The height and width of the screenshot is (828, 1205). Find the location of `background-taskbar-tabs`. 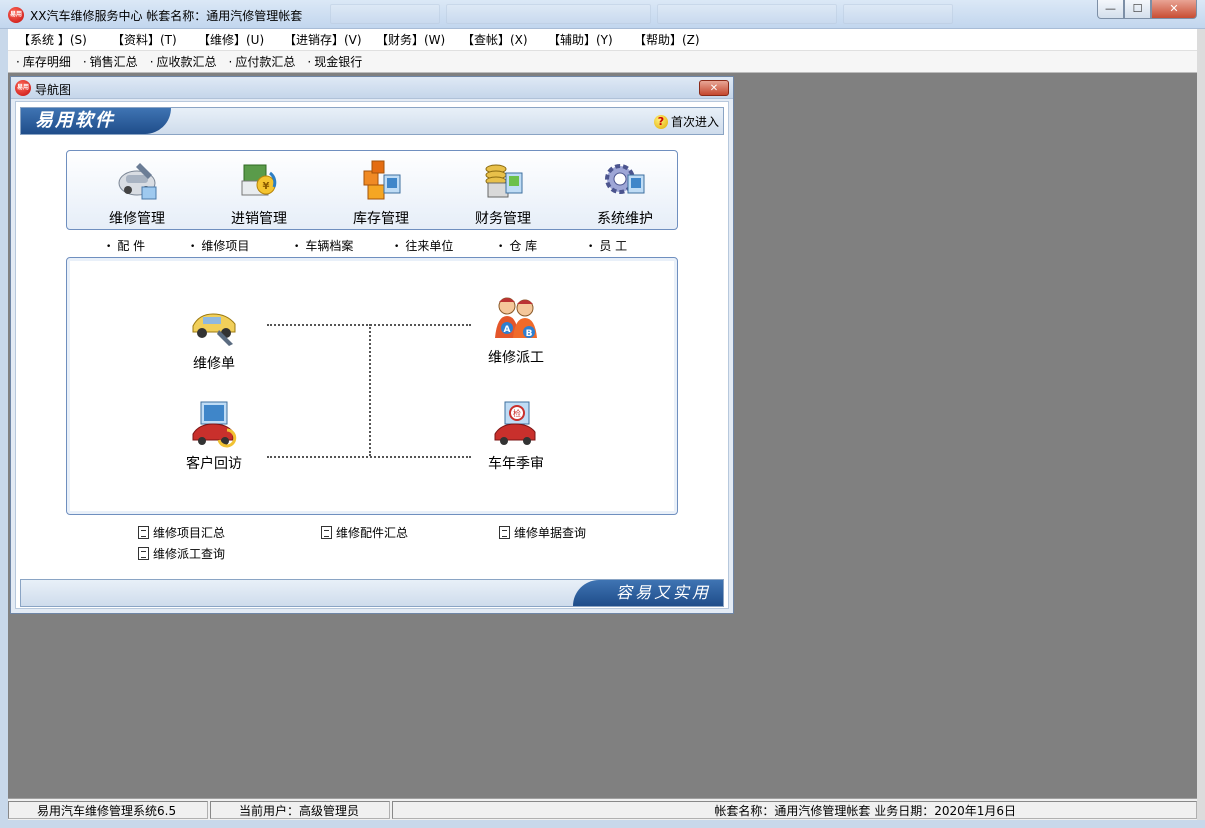

background-taskbar-tabs is located at coordinates (641, 15).